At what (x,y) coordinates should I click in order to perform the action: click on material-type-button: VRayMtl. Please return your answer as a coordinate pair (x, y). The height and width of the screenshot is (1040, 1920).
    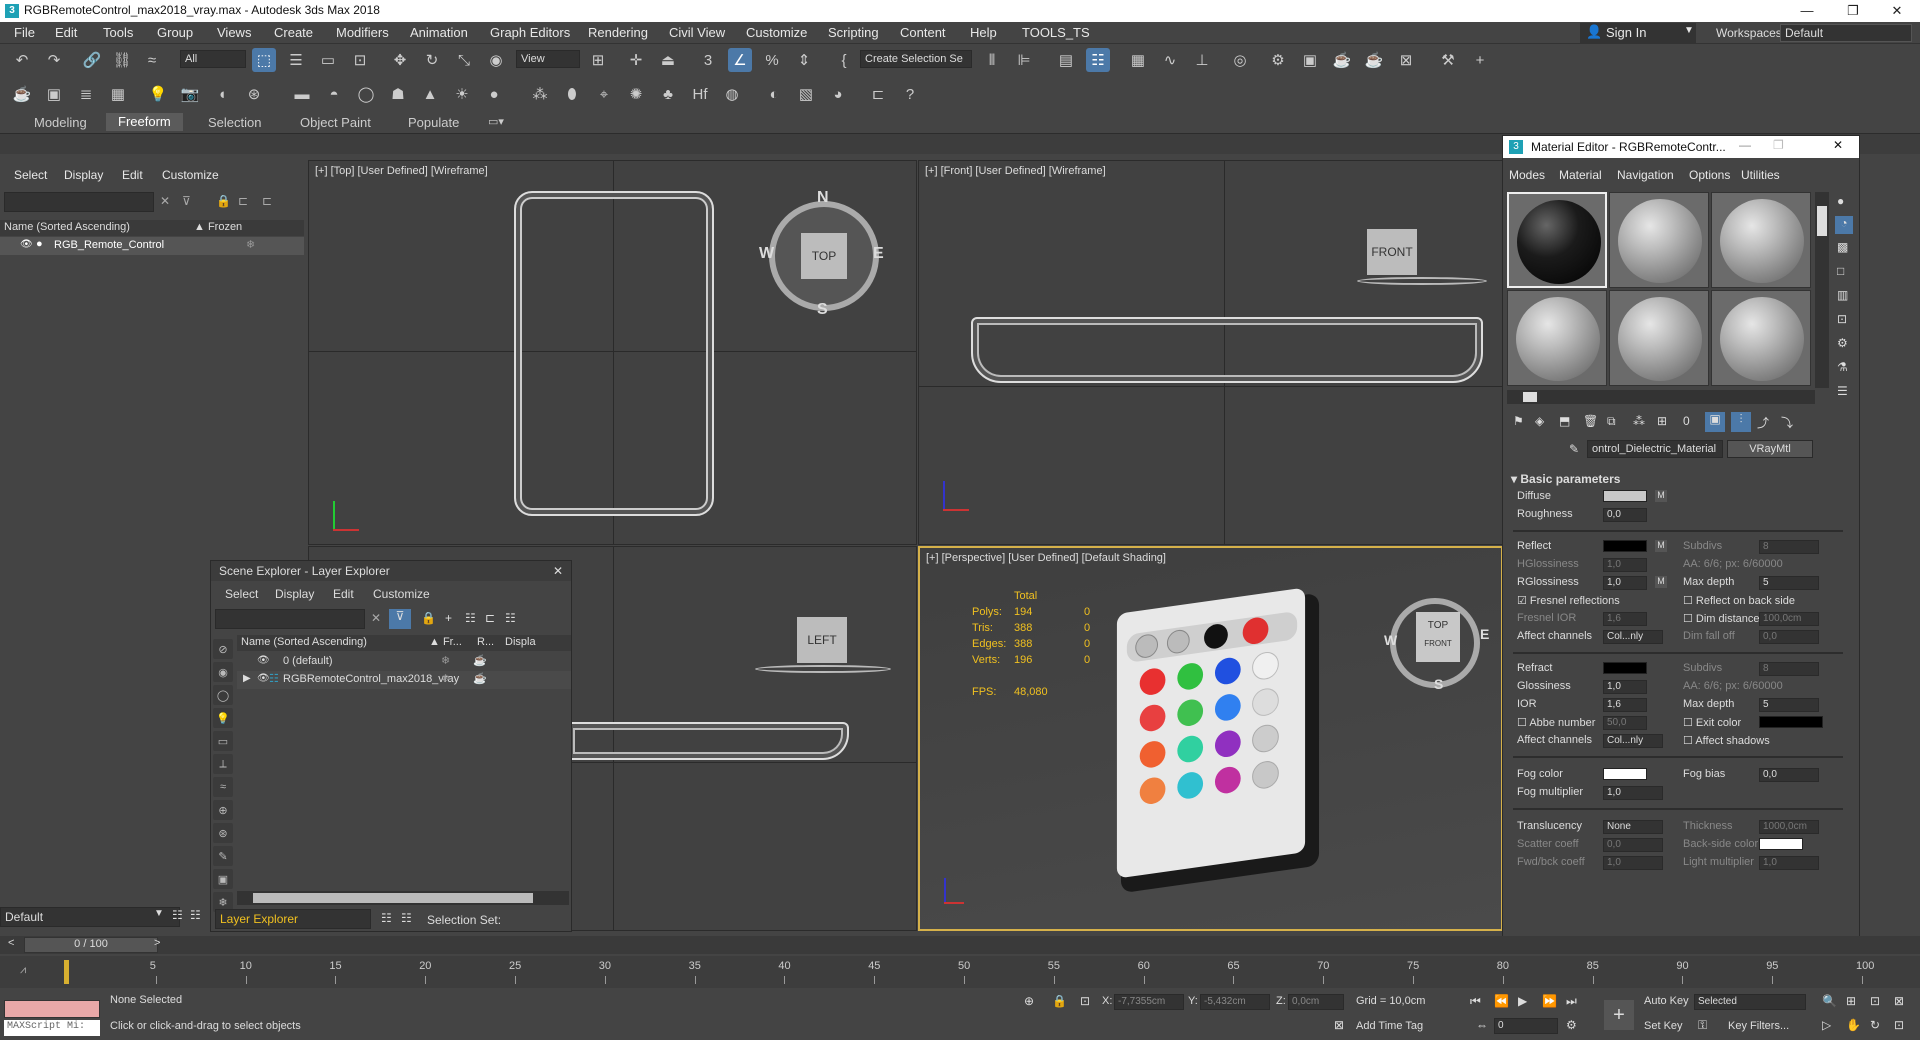
    Looking at the image, I should click on (1770, 449).